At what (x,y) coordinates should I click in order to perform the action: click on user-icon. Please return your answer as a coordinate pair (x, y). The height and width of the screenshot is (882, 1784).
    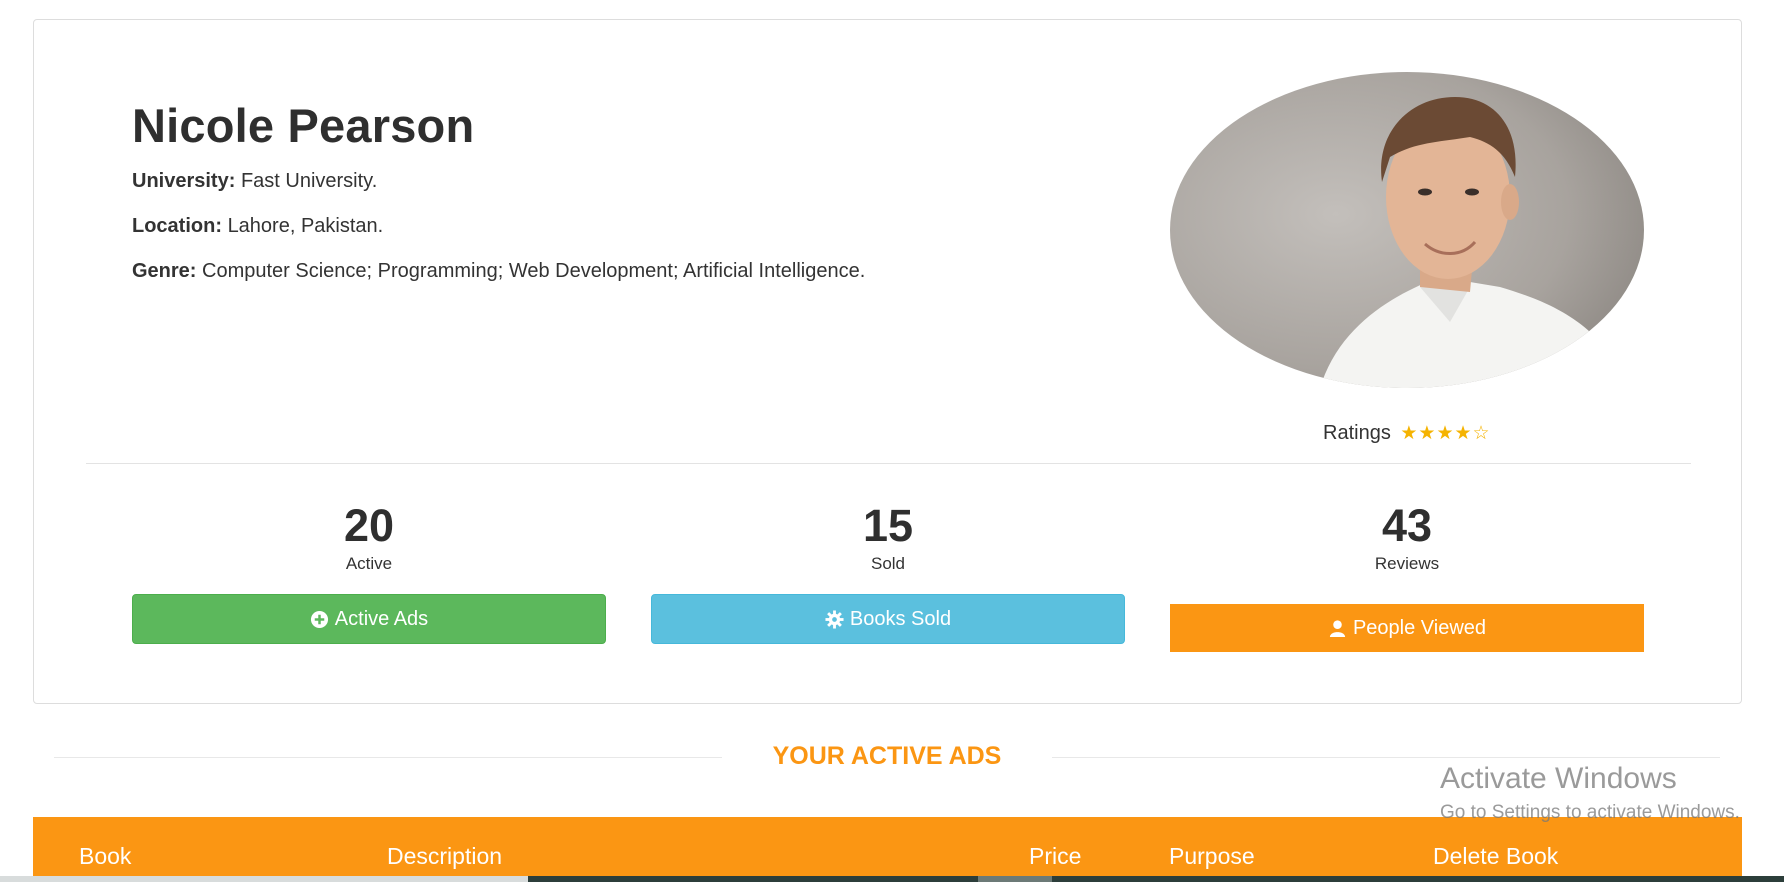
    Looking at the image, I should click on (1337, 628).